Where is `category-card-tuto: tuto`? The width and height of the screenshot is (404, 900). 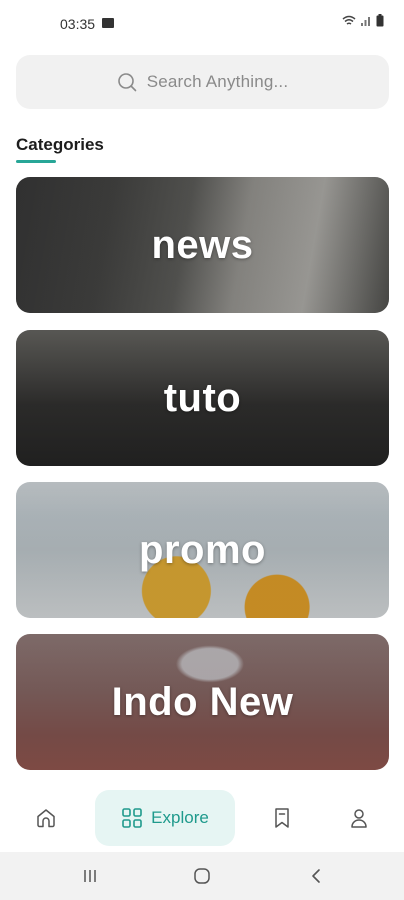 category-card-tuto: tuto is located at coordinates (202, 398).